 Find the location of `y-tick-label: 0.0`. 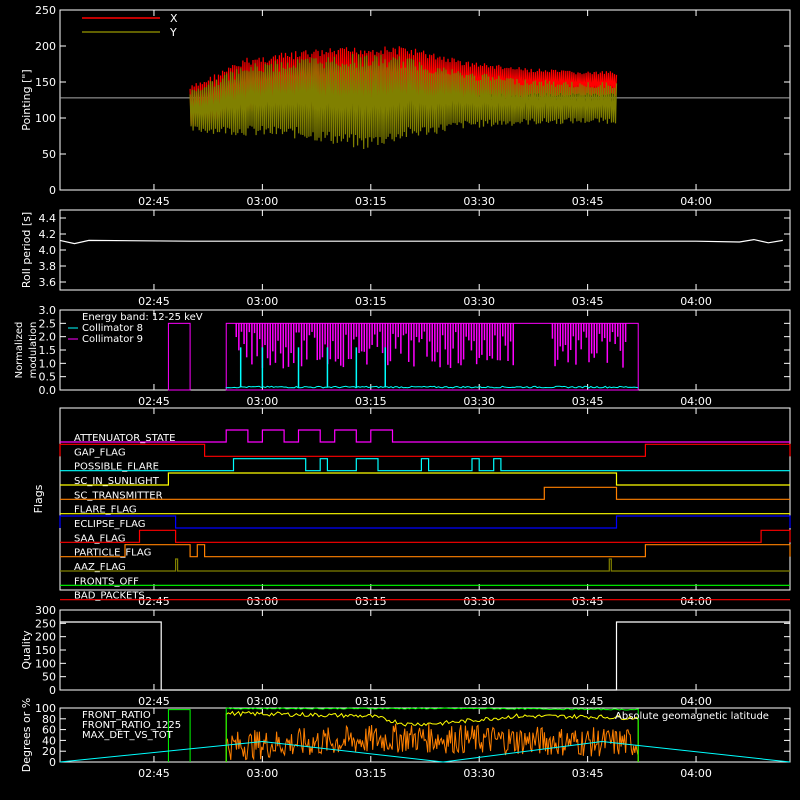

y-tick-label: 0.0 is located at coordinates (48, 390).